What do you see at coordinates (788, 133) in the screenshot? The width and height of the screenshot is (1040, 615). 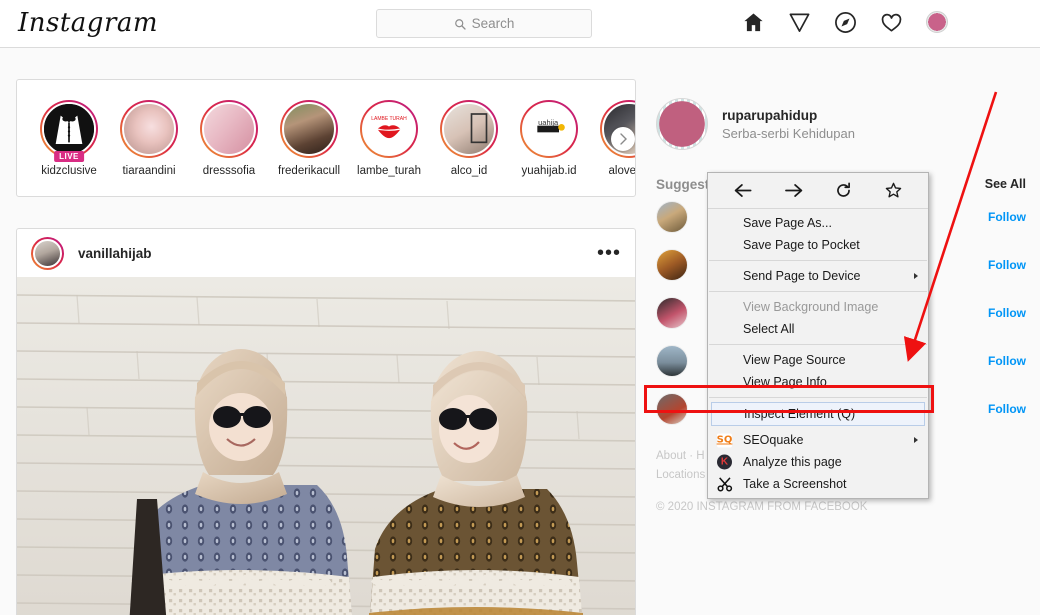 I see `current-user-fullname: Serba-serbi Kehidupan` at bounding box center [788, 133].